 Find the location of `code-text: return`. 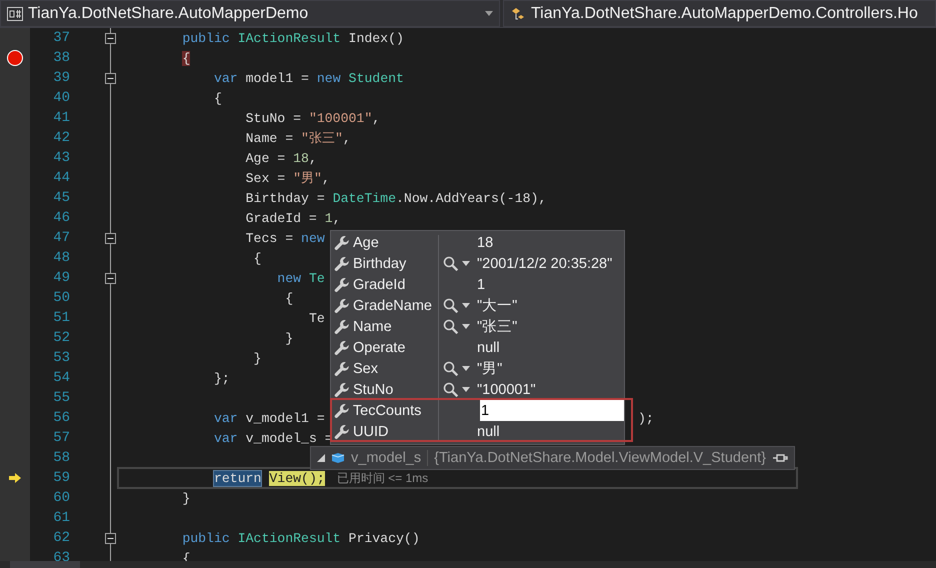

code-text: return is located at coordinates (238, 478).